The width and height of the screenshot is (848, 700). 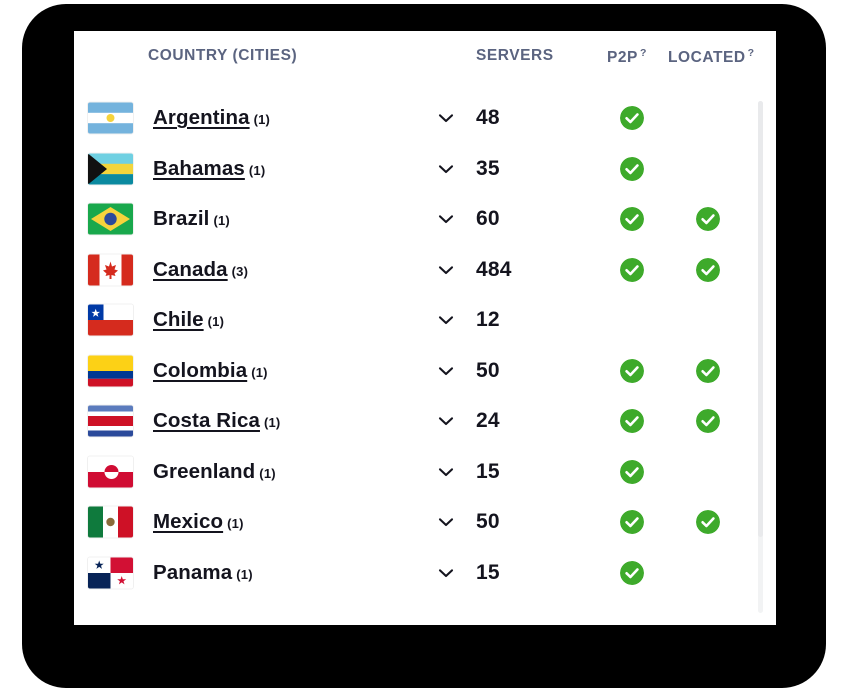 What do you see at coordinates (760, 319) in the screenshot?
I see `scrollbar-thumb` at bounding box center [760, 319].